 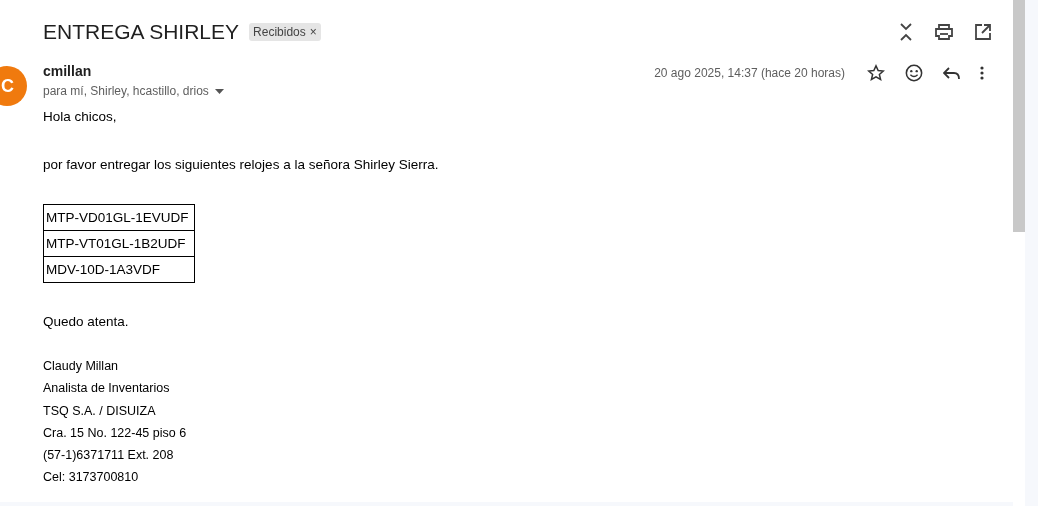 I want to click on more-options-icon, so click(x=982, y=73).